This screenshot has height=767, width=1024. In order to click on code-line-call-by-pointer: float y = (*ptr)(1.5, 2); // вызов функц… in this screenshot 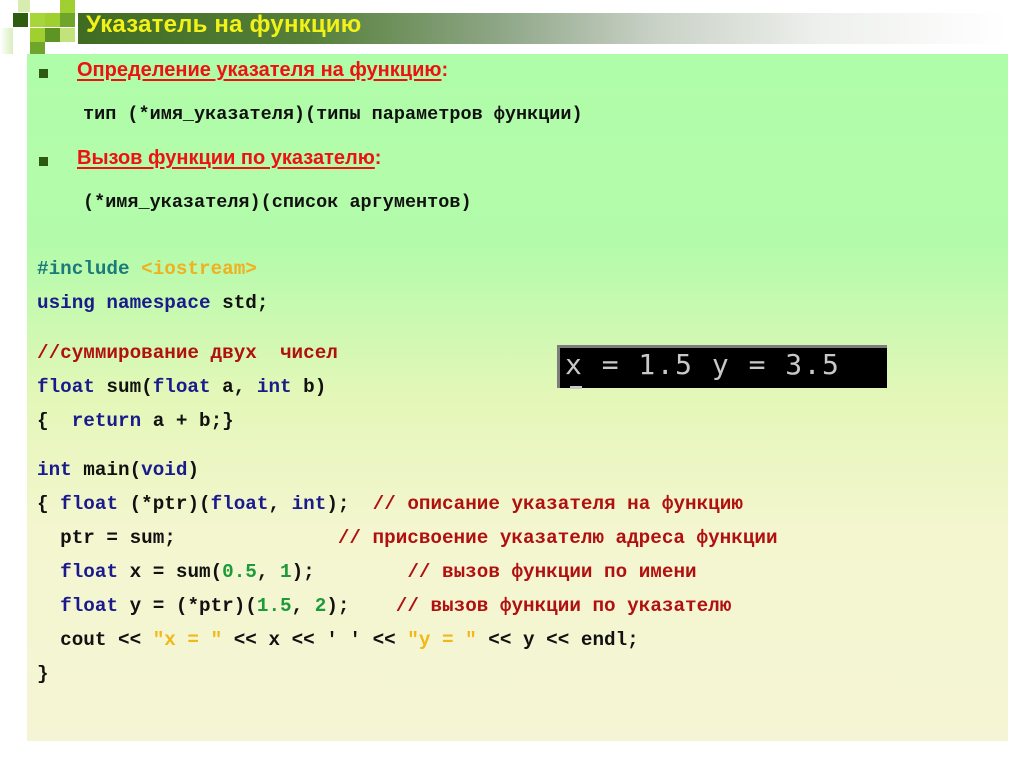, I will do `click(396, 606)`.